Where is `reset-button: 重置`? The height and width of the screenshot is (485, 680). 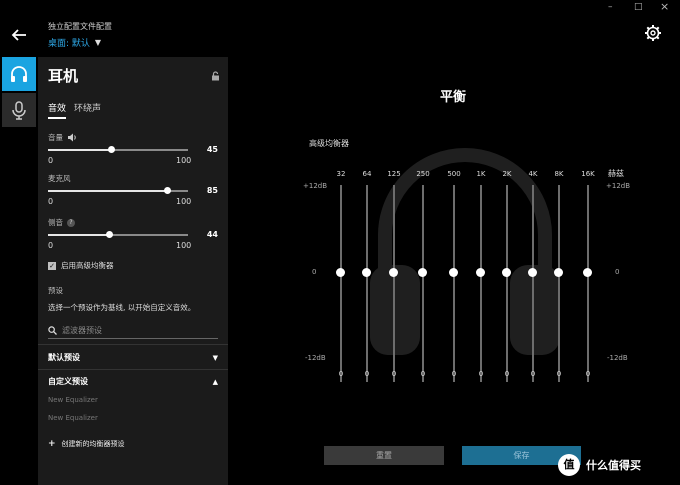 reset-button: 重置 is located at coordinates (384, 455).